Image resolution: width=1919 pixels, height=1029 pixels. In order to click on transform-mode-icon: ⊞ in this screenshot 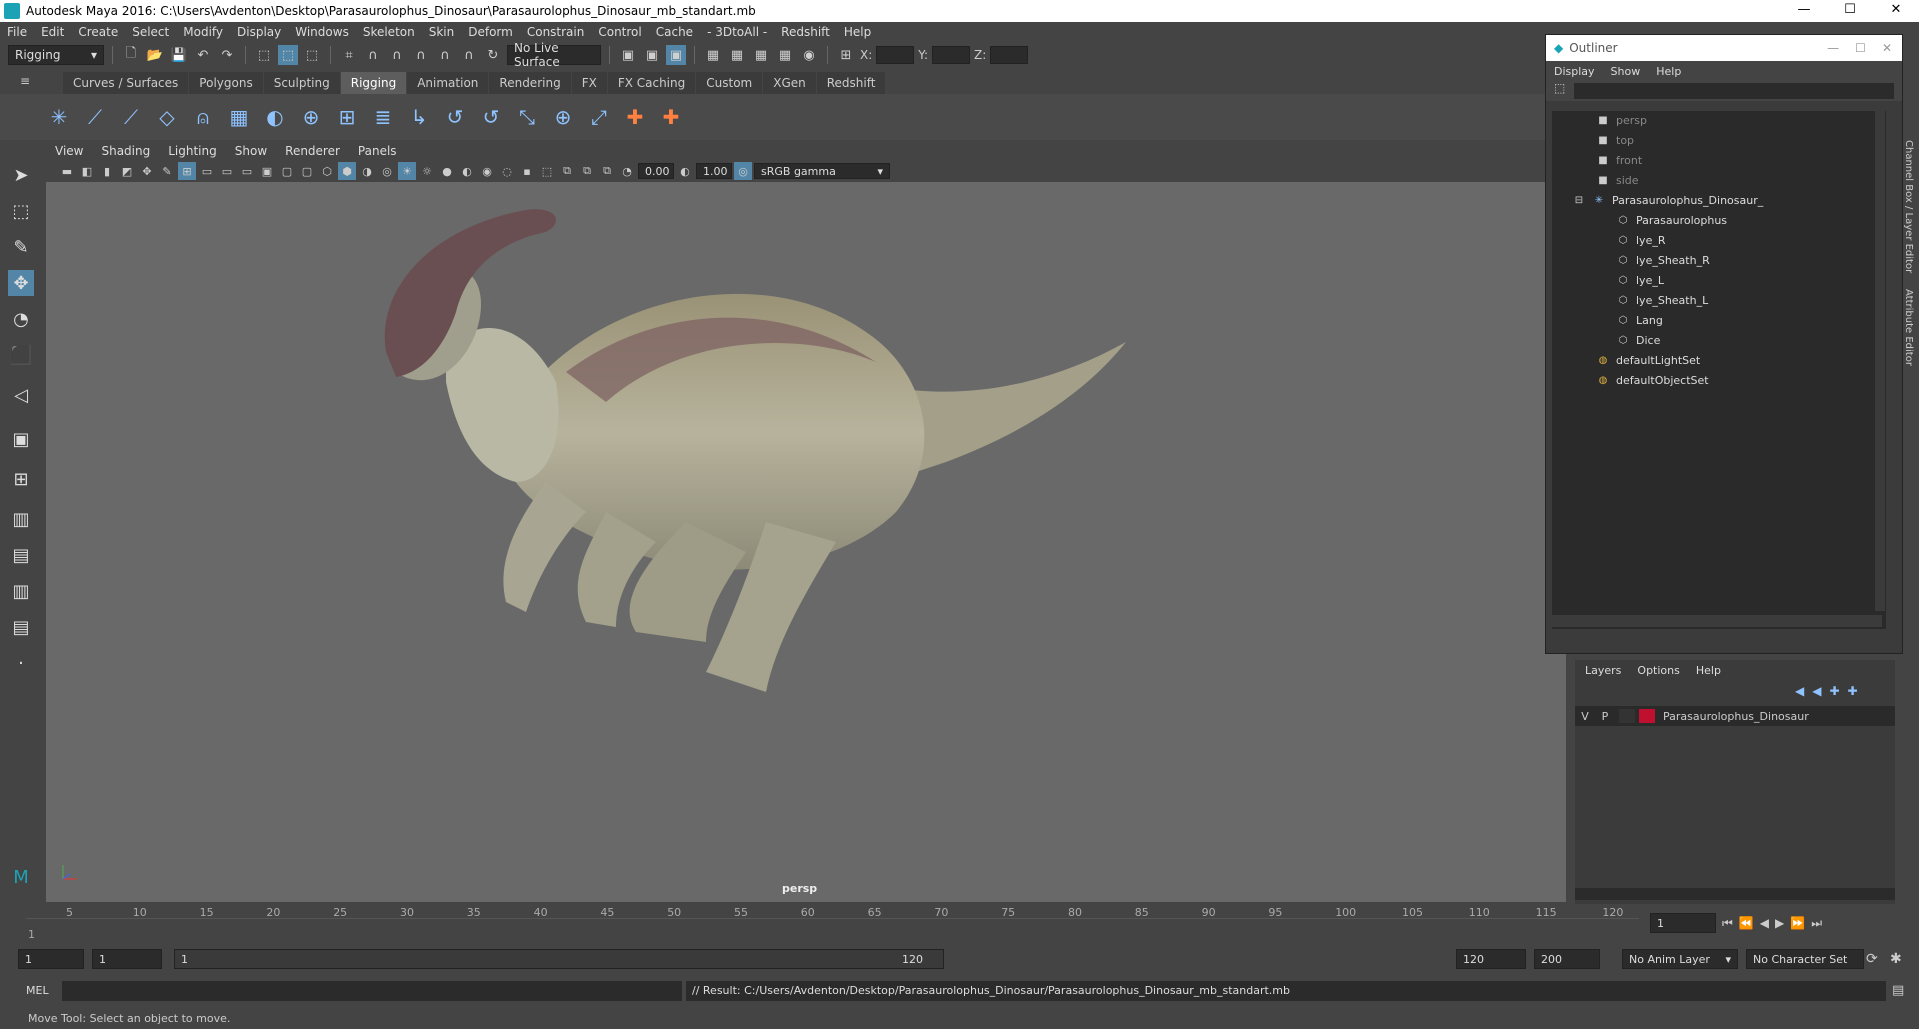, I will do `click(846, 55)`.